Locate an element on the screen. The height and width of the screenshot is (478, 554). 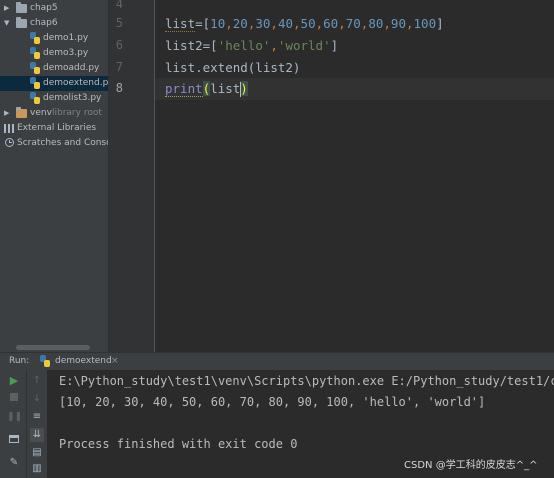
layout-icon is located at coordinates (14, 441).